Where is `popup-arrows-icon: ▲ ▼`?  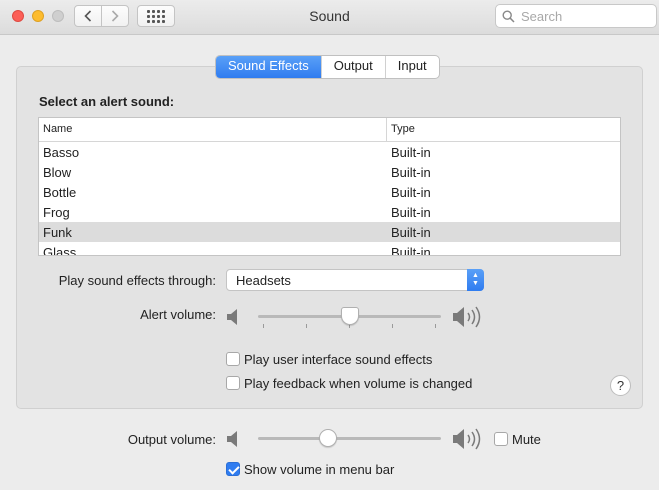 popup-arrows-icon: ▲ ▼ is located at coordinates (475, 280).